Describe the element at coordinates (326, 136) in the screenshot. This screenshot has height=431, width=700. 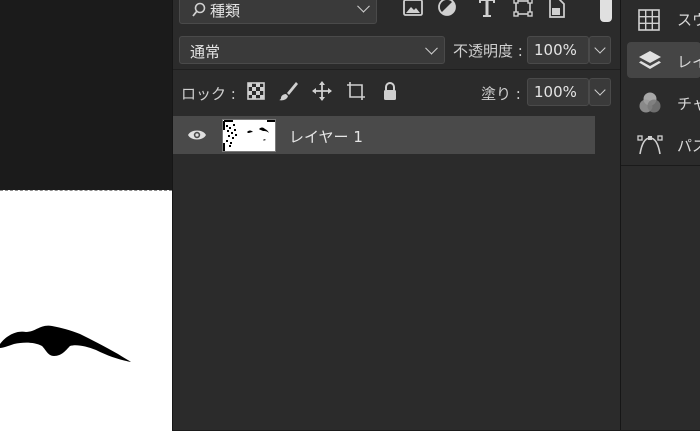
I see `layer-name: レイヤー 1` at that location.